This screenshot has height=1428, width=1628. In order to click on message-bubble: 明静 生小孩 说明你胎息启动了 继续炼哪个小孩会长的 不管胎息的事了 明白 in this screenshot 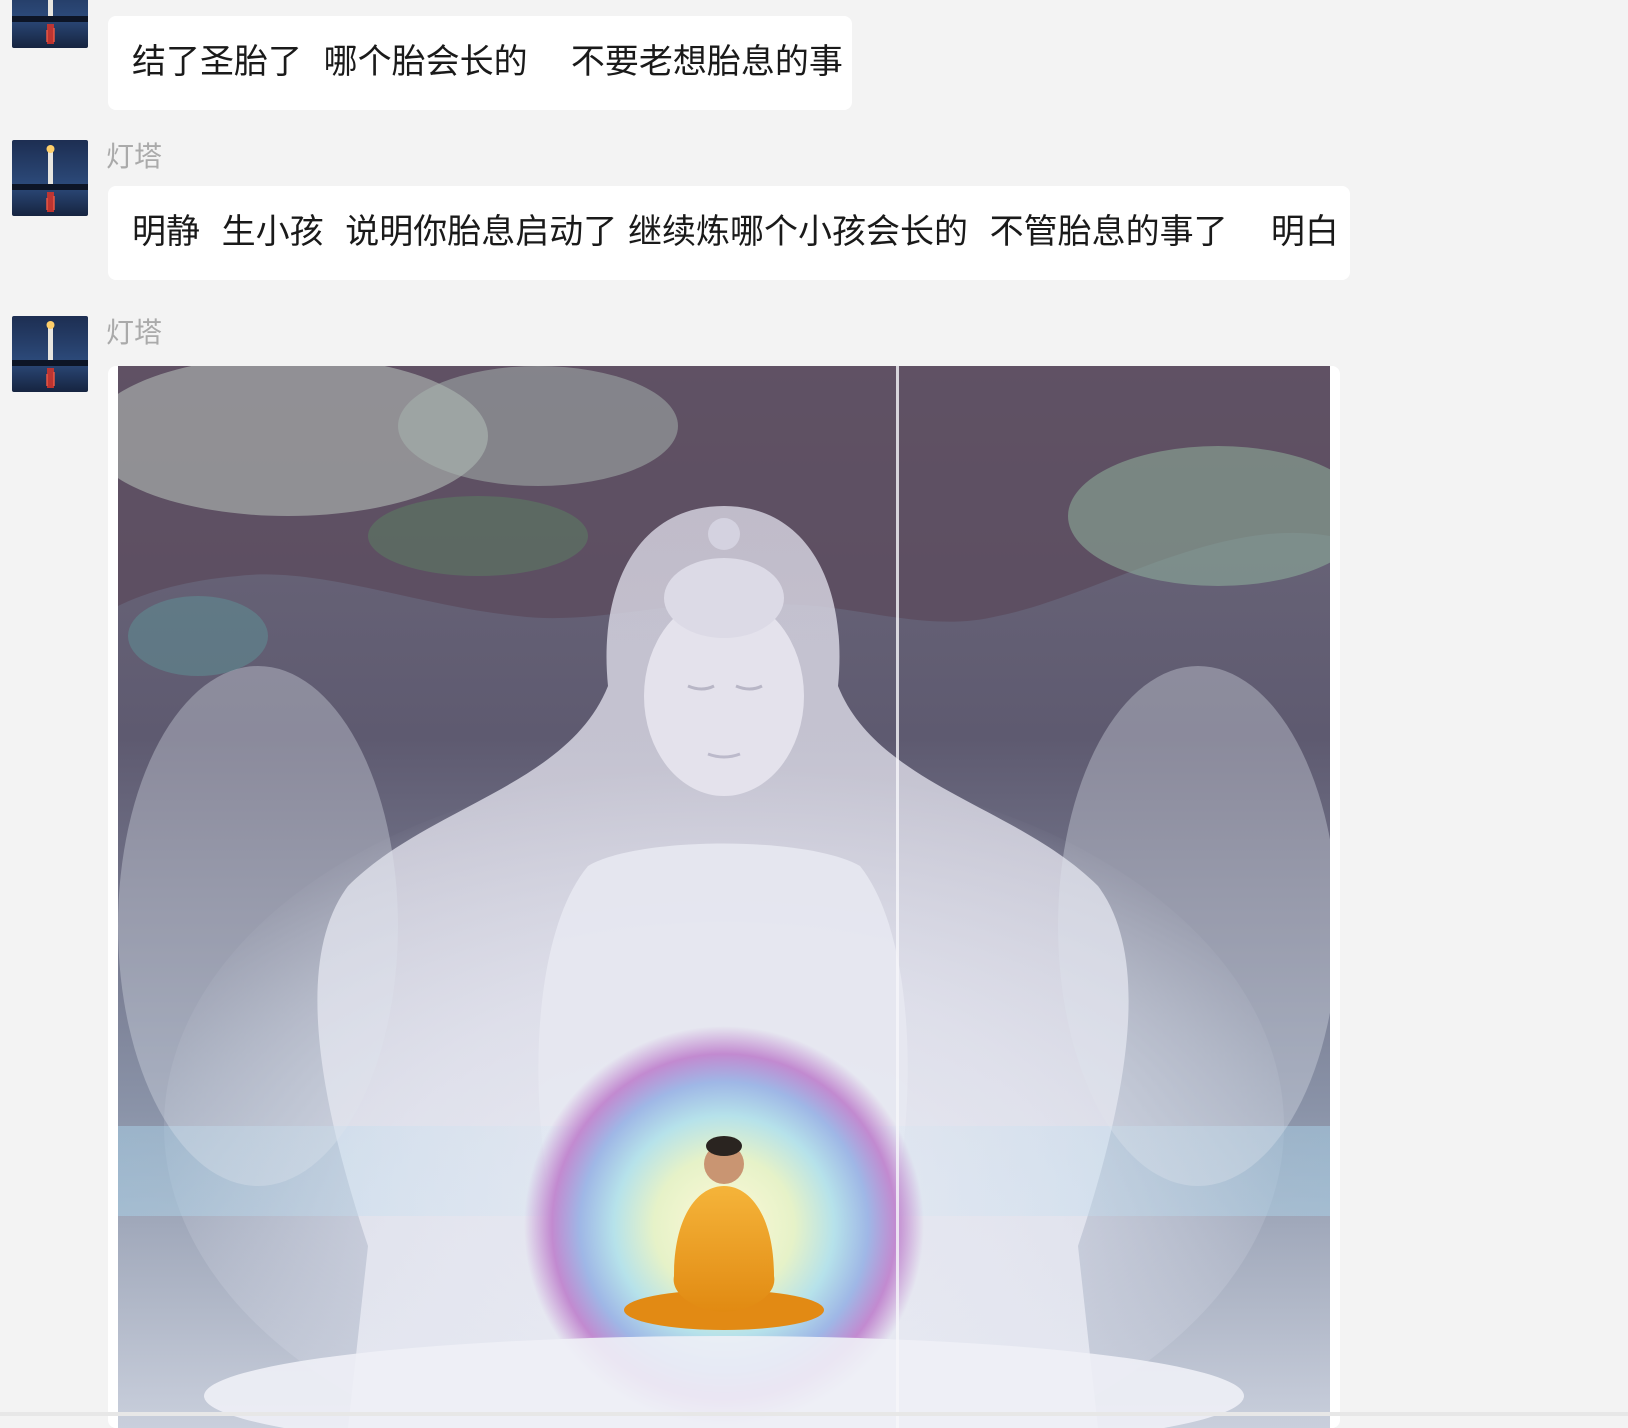, I will do `click(729, 233)`.